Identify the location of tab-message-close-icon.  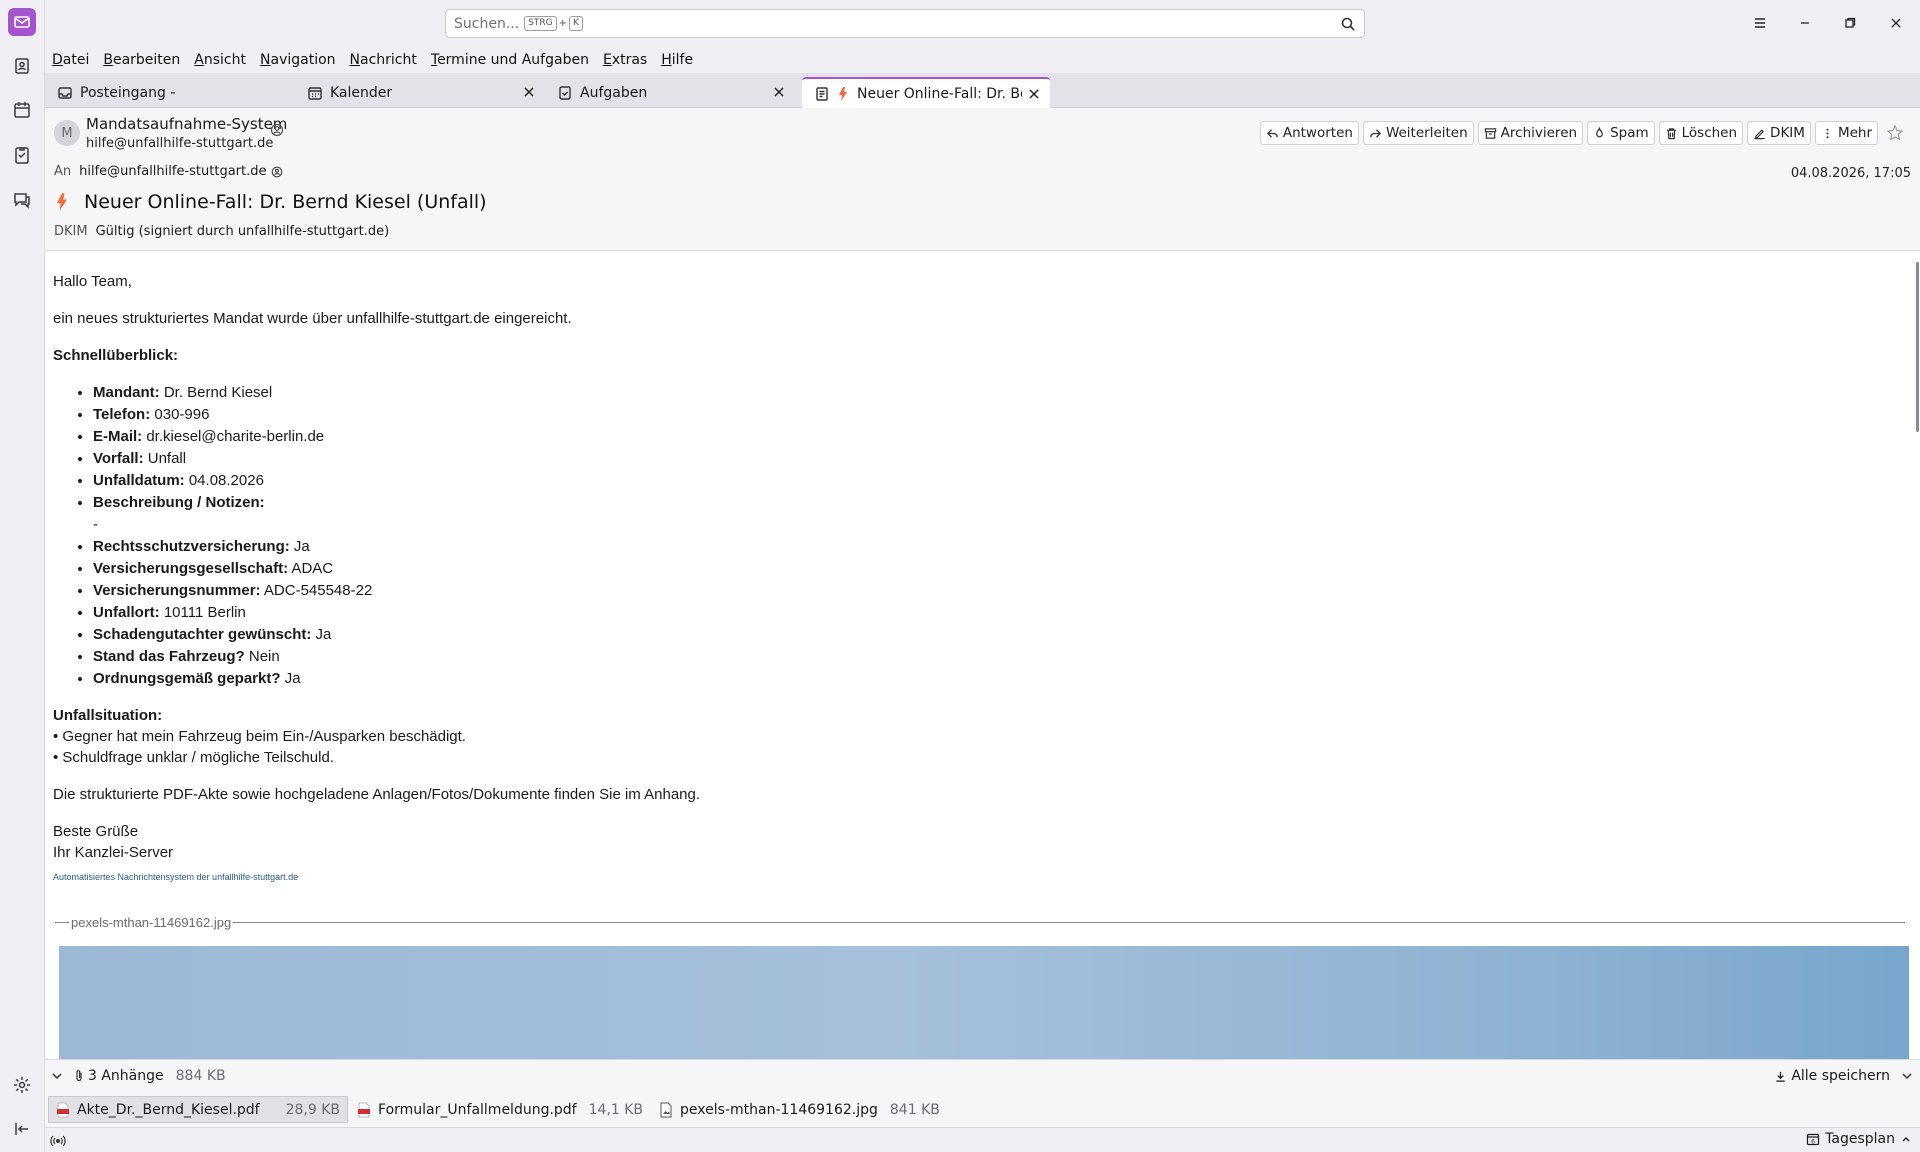
(1034, 94).